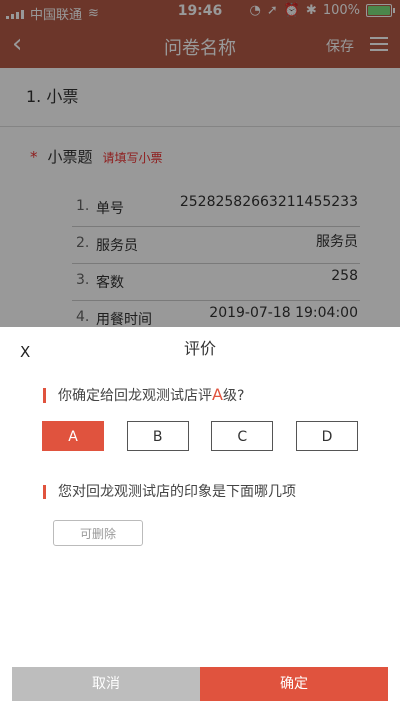 The width and height of the screenshot is (400, 710). Describe the element at coordinates (106, 684) in the screenshot. I see `cancel-button: 取消` at that location.